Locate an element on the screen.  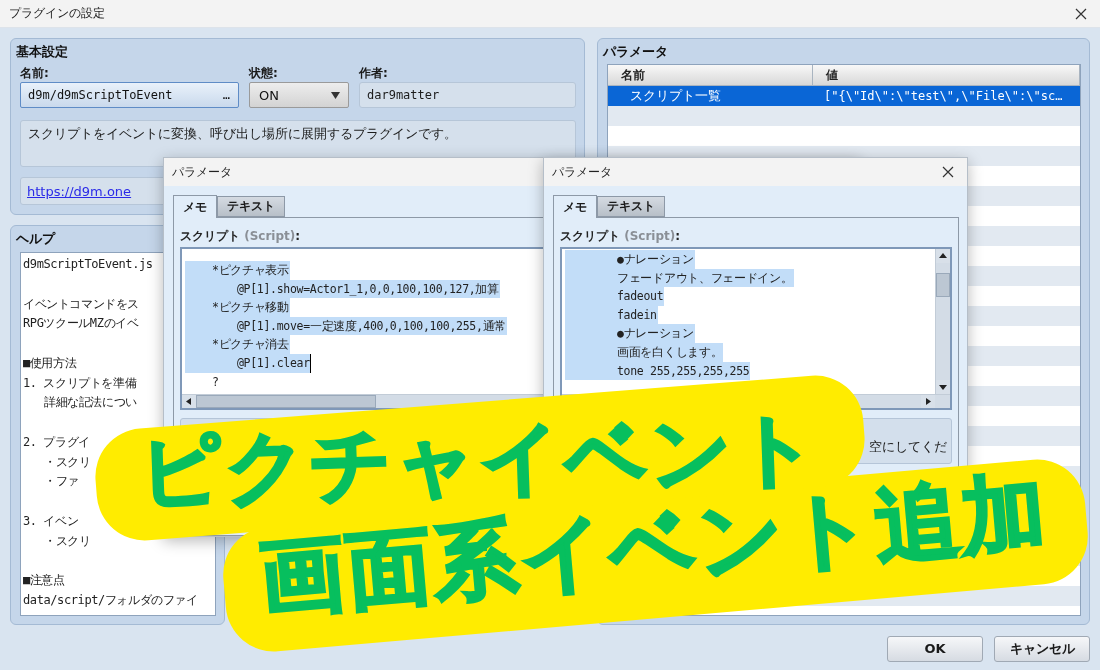
help-text: 3. イベン is located at coordinates (51, 521).